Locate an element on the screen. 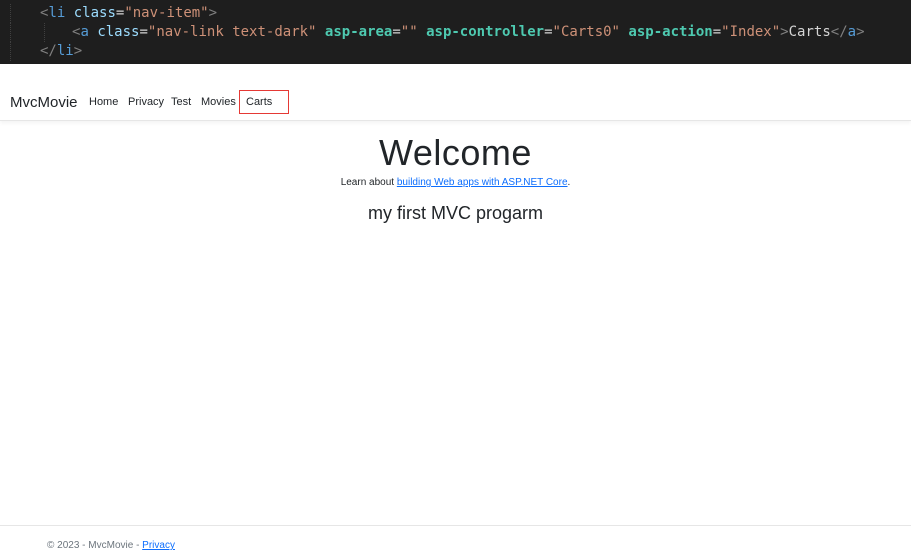 This screenshot has height=552, width=911. code-token: "" is located at coordinates (409, 32).